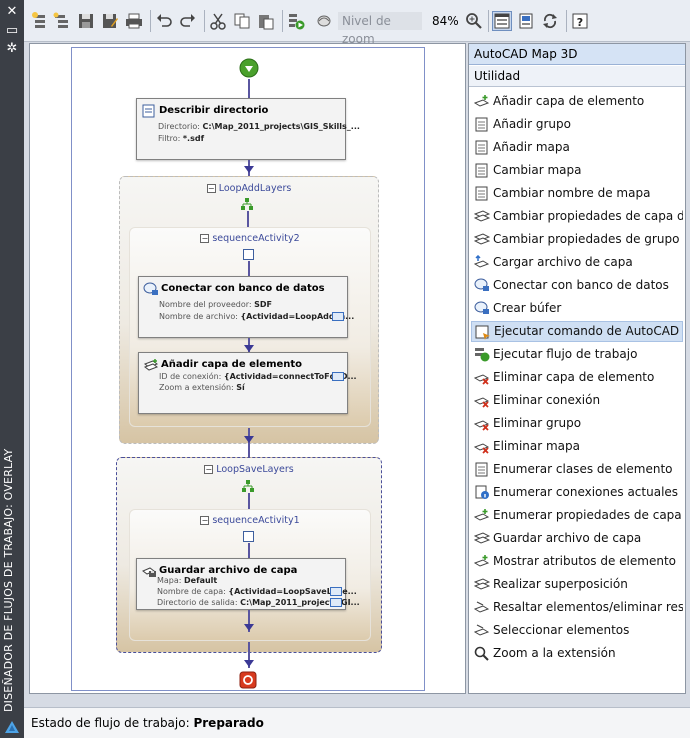  I want to click on property-label: Directorio de salida:, so click(197, 602).